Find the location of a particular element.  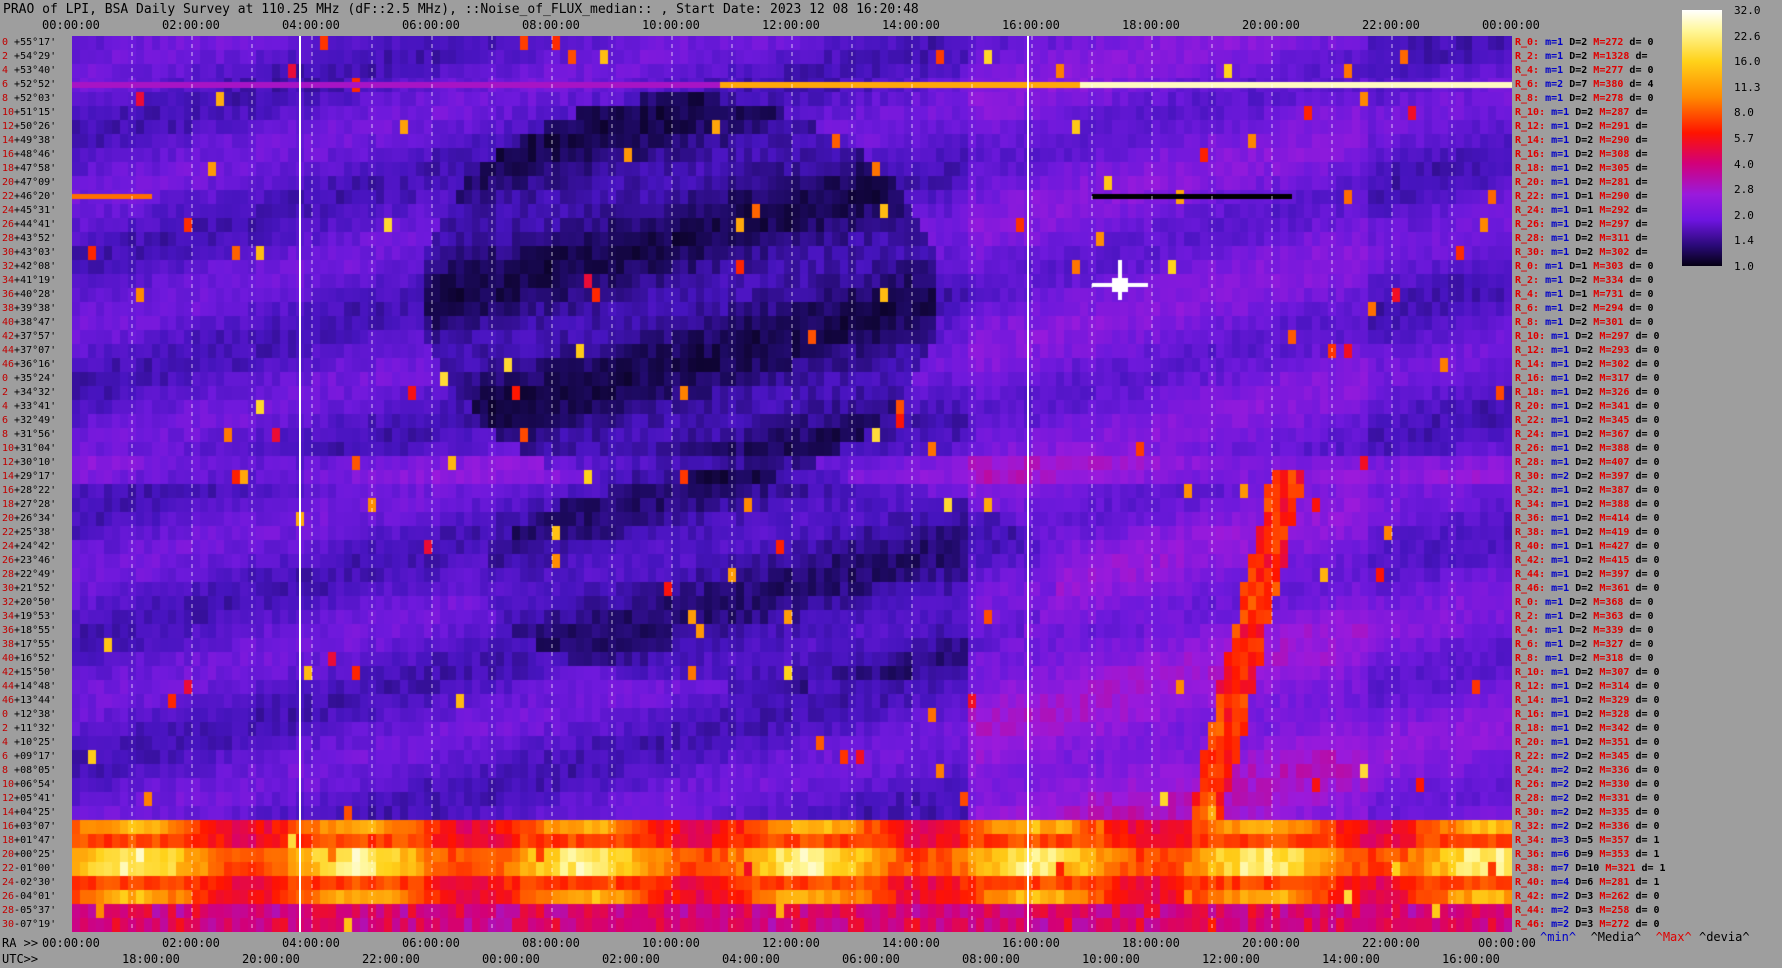

beam-name: R_16: is located at coordinates (1533, 714).